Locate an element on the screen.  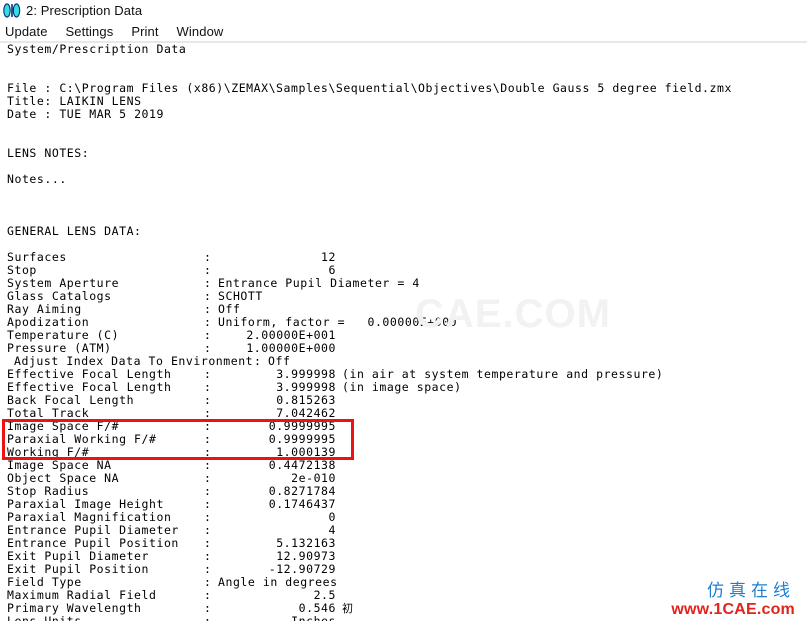
title-label: Title: is located at coordinates (29, 101).